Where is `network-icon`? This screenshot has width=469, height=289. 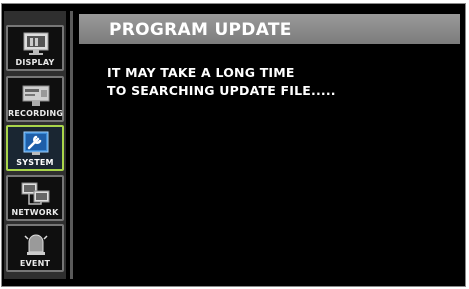
network-icon is located at coordinates (35, 193).